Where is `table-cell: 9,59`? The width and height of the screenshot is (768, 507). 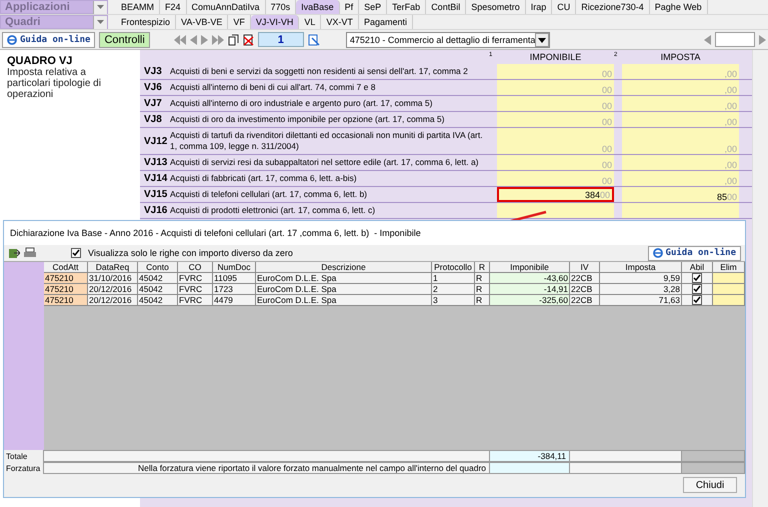
table-cell: 9,59 is located at coordinates (641, 278).